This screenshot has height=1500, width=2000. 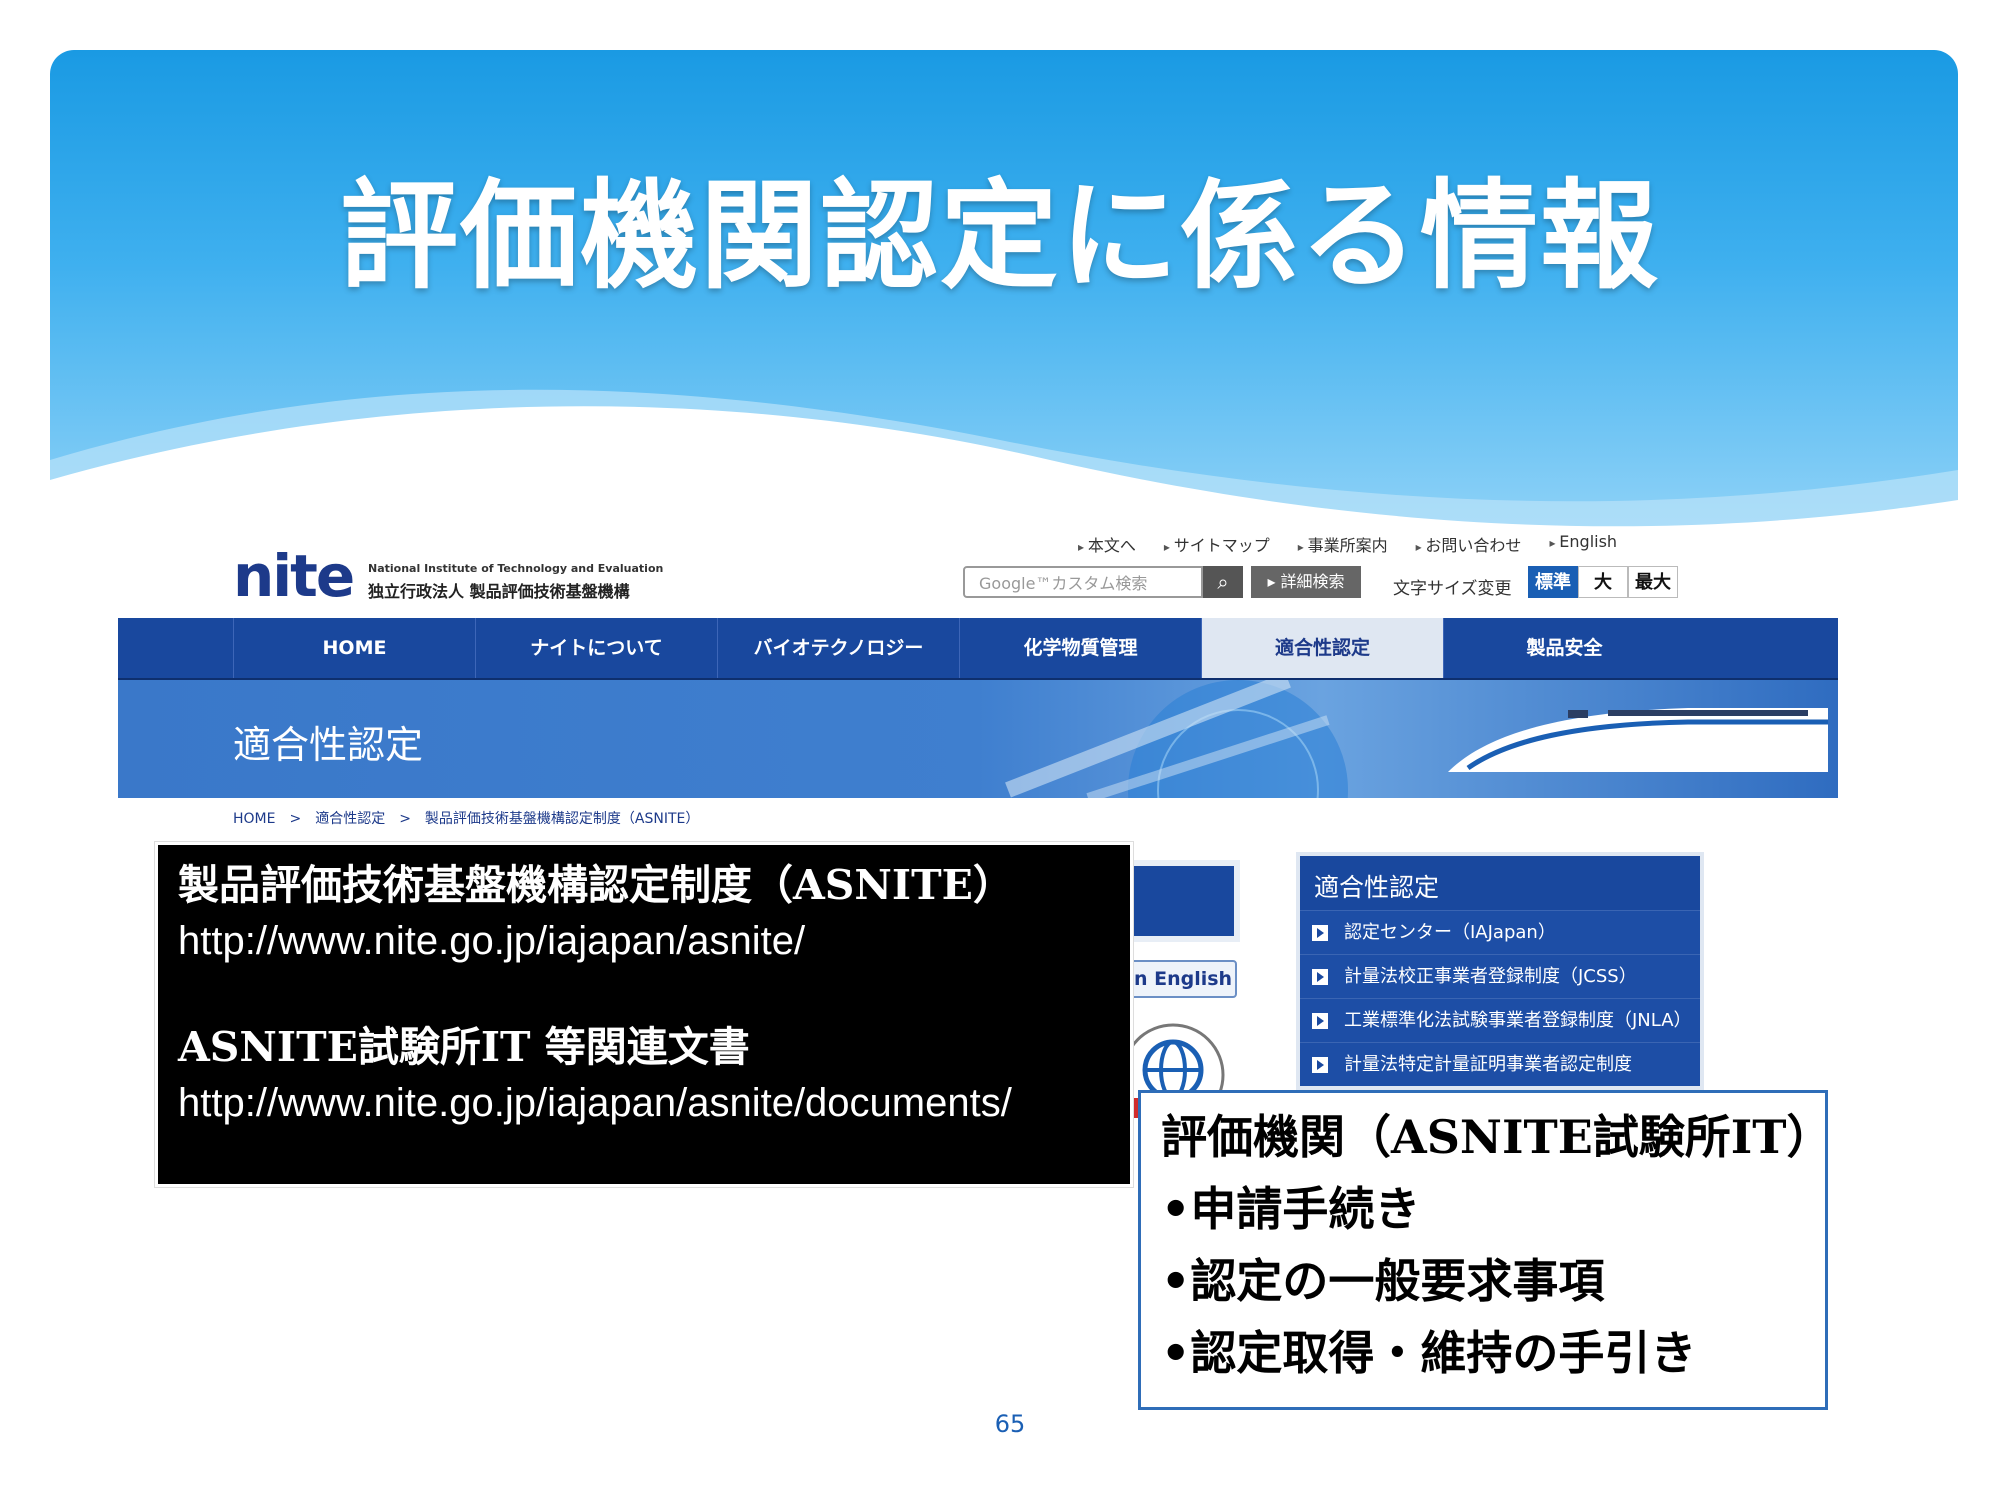 What do you see at coordinates (1497, 1137) in the screenshot?
I see `lab-box-heading: 評価機関（ASNITE試験所IT）` at bounding box center [1497, 1137].